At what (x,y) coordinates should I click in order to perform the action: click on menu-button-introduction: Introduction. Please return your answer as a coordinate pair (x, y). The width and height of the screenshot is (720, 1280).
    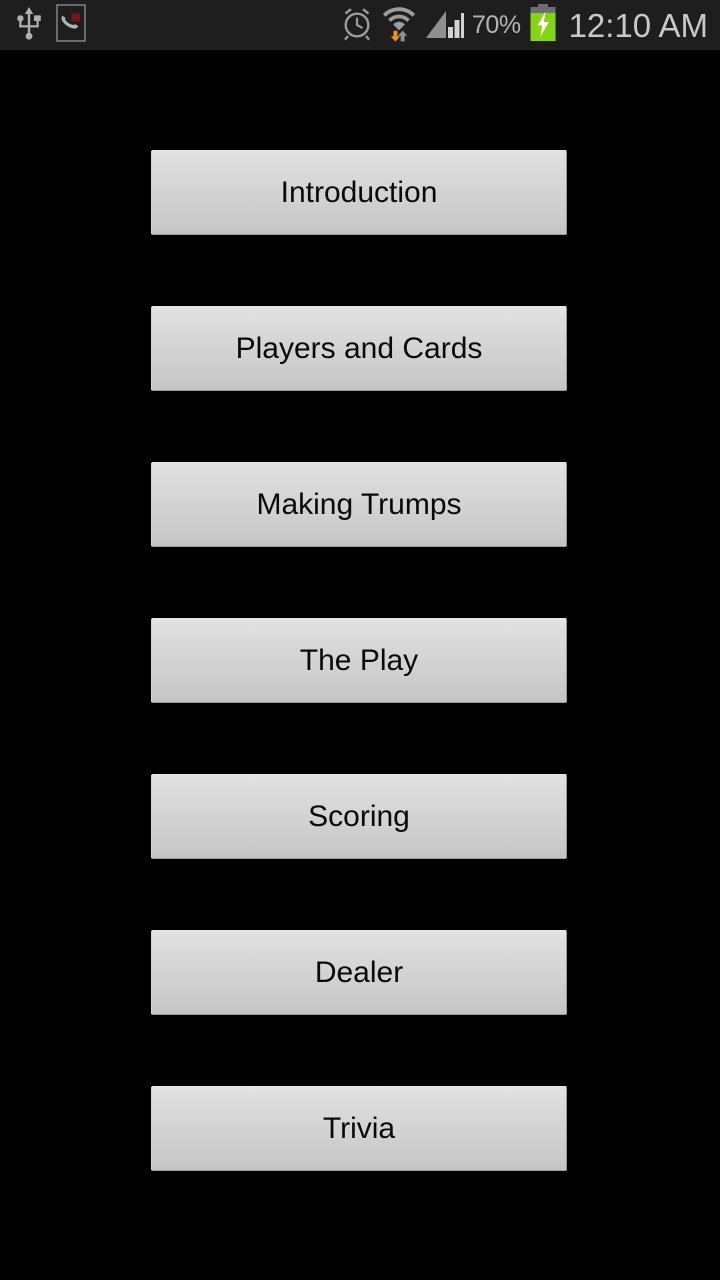
    Looking at the image, I should click on (359, 192).